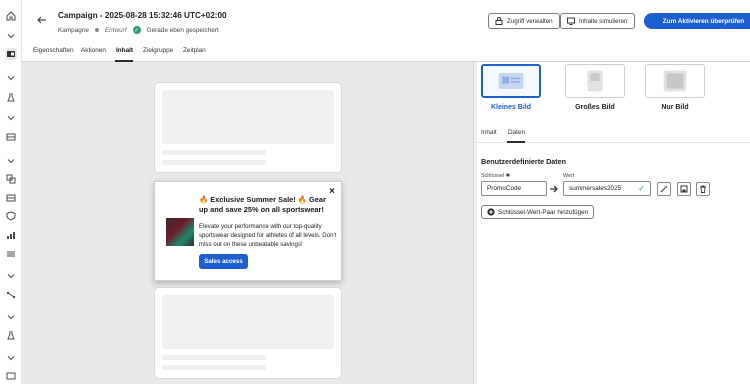 This screenshot has height=384, width=750. I want to click on large-image-icon, so click(595, 81).